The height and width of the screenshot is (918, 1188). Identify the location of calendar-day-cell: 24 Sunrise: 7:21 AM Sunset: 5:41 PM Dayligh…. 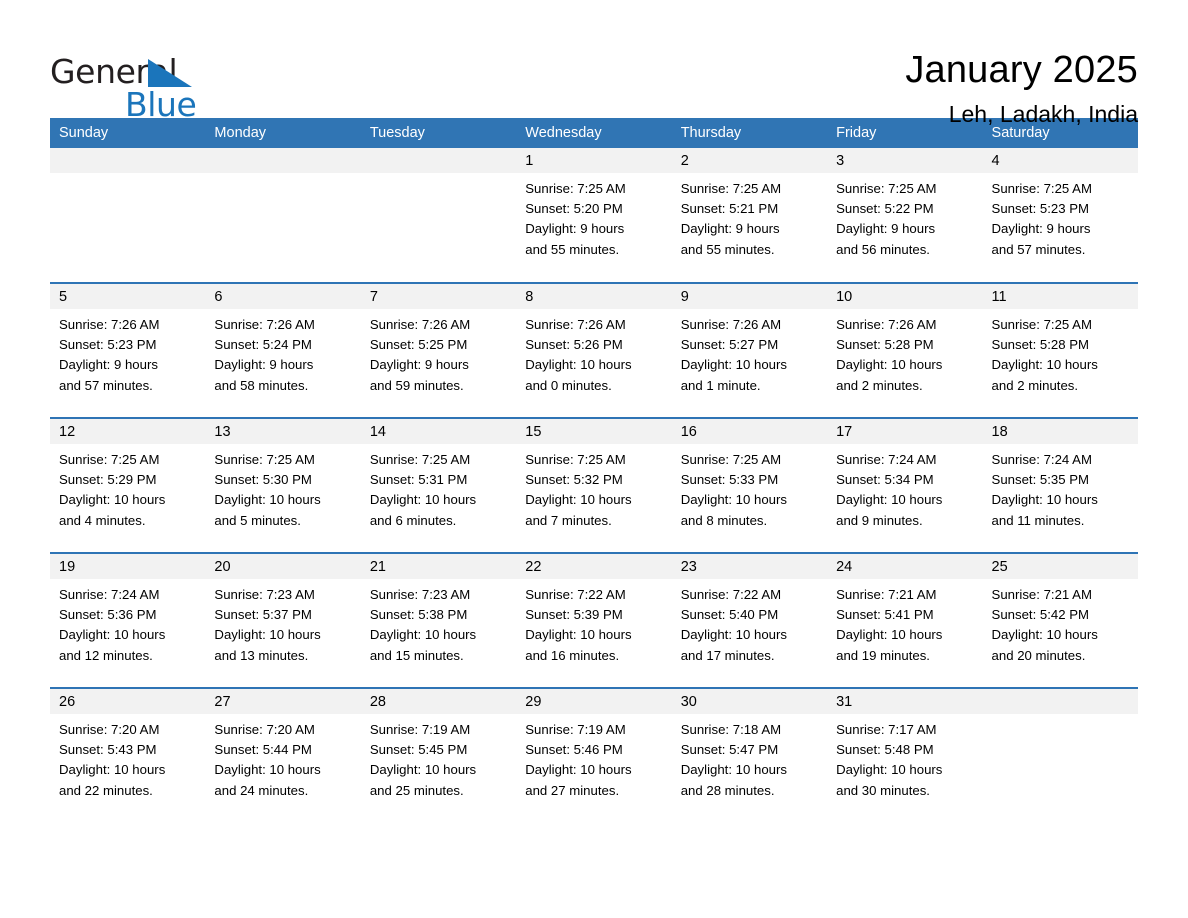
(905, 620).